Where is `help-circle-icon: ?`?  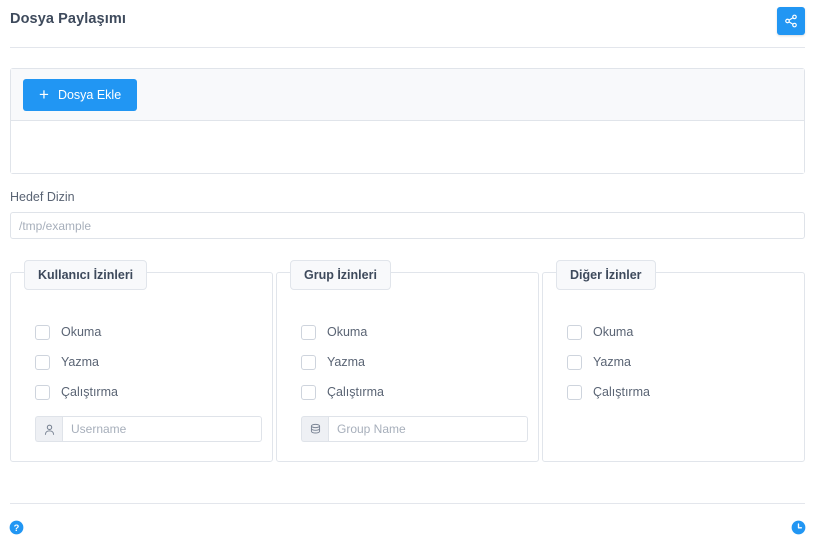 help-circle-icon: ? is located at coordinates (16, 527).